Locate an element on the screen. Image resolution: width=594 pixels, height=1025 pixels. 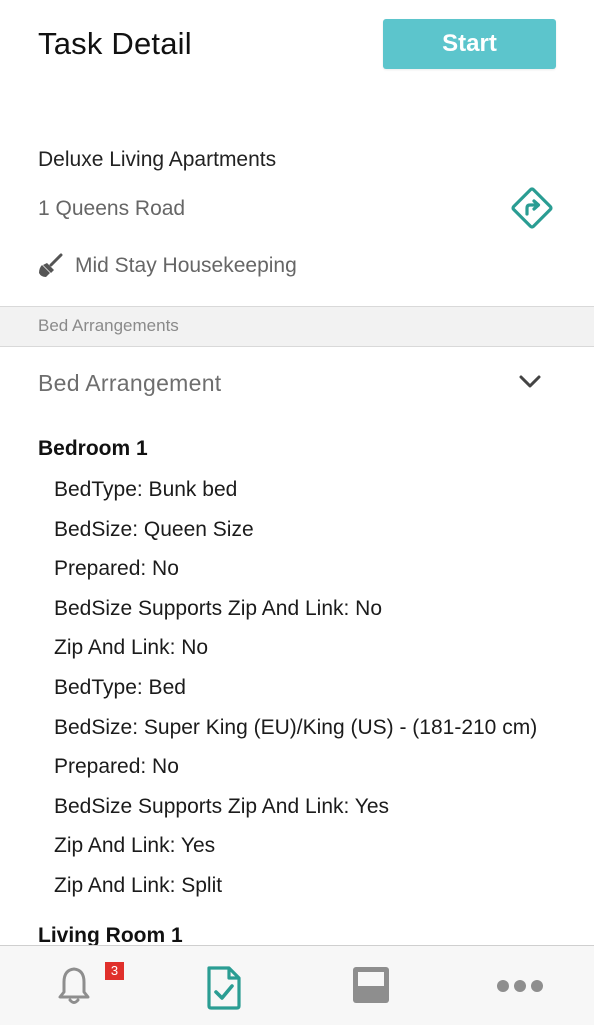
tab-tasks is located at coordinates (222, 985).